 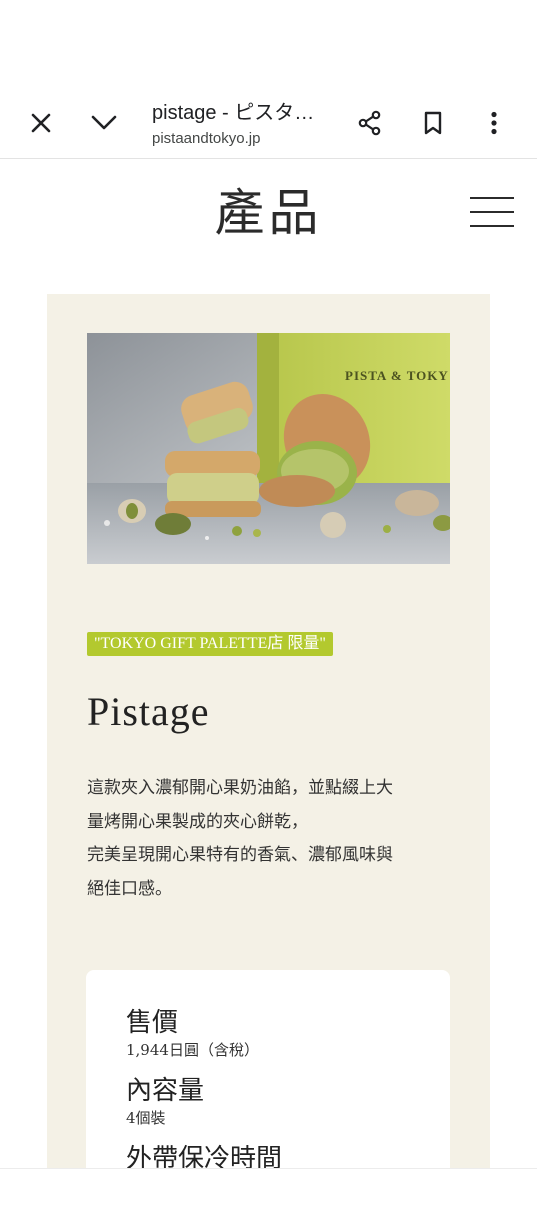 What do you see at coordinates (240, 855) in the screenshot?
I see `description-line: 完美呈現開心果特有的香氣、濃郁風味與` at bounding box center [240, 855].